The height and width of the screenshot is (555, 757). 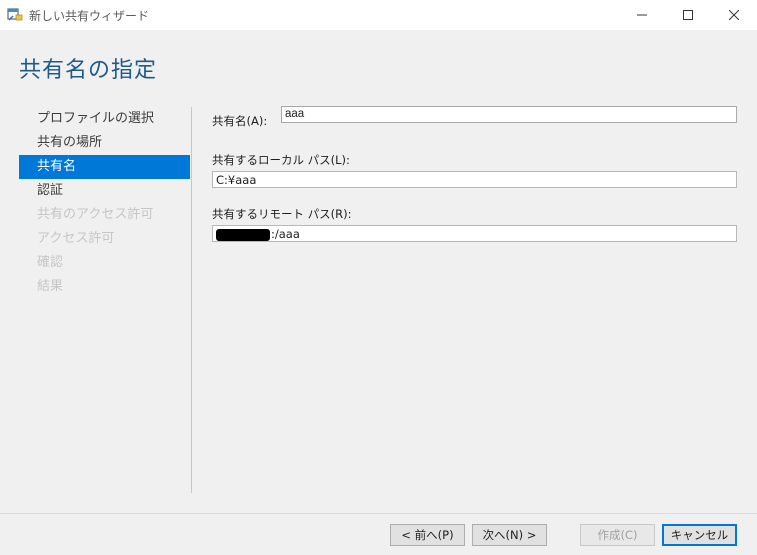 I want to click on local-path-field: C:¥aaa, so click(x=474, y=179).